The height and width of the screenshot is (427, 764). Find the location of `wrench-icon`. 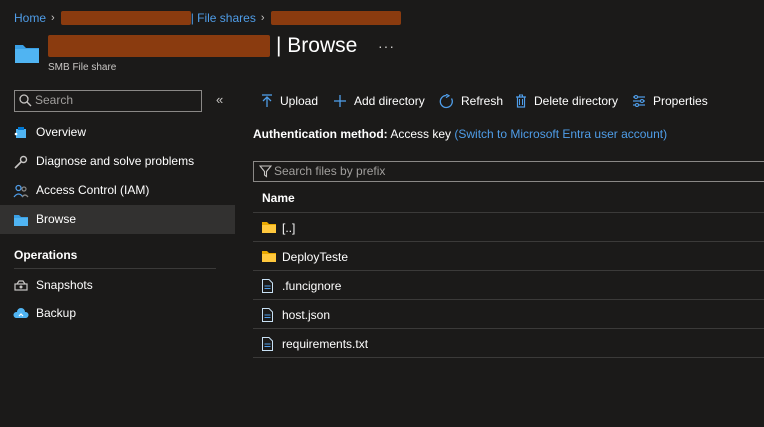

wrench-icon is located at coordinates (21, 162).